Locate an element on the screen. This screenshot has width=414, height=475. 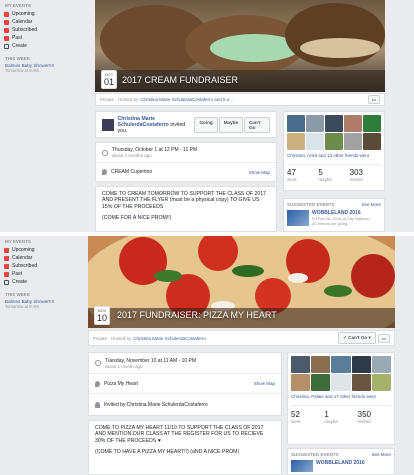
event-when-relative: about 1 month ago is located at coordinates (124, 366).